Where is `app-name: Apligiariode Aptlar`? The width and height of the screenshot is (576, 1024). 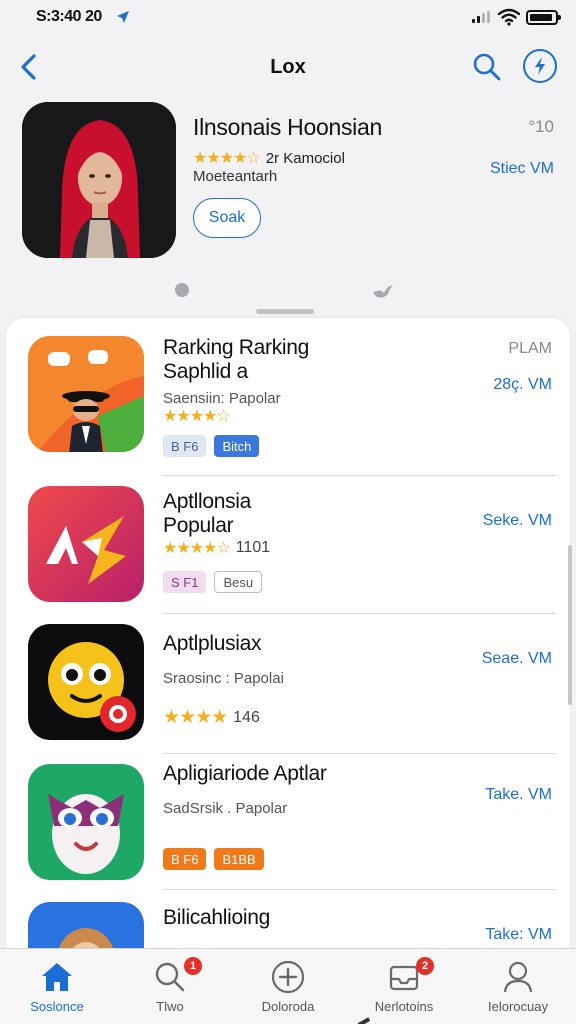 app-name: Apligiariode Aptlar is located at coordinates (245, 773).